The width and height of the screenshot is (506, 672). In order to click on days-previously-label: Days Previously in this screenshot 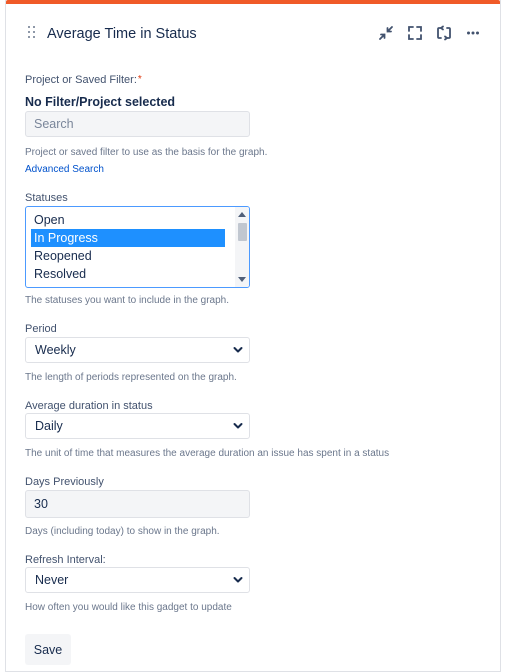, I will do `click(64, 482)`.